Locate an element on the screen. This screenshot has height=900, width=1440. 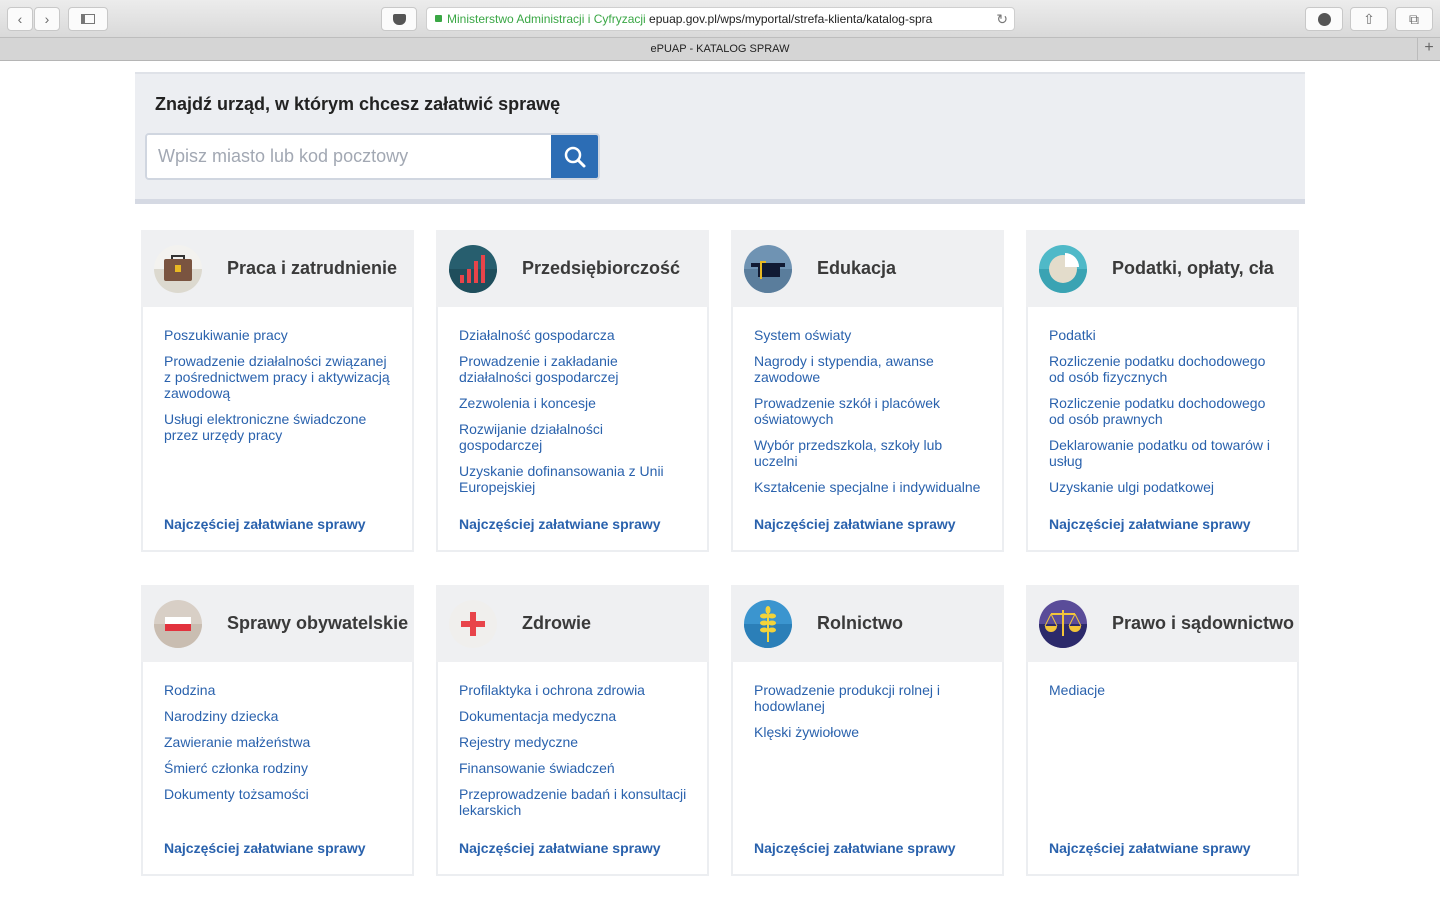
category-link: Rejestry medyczne is located at coordinates (573, 742).